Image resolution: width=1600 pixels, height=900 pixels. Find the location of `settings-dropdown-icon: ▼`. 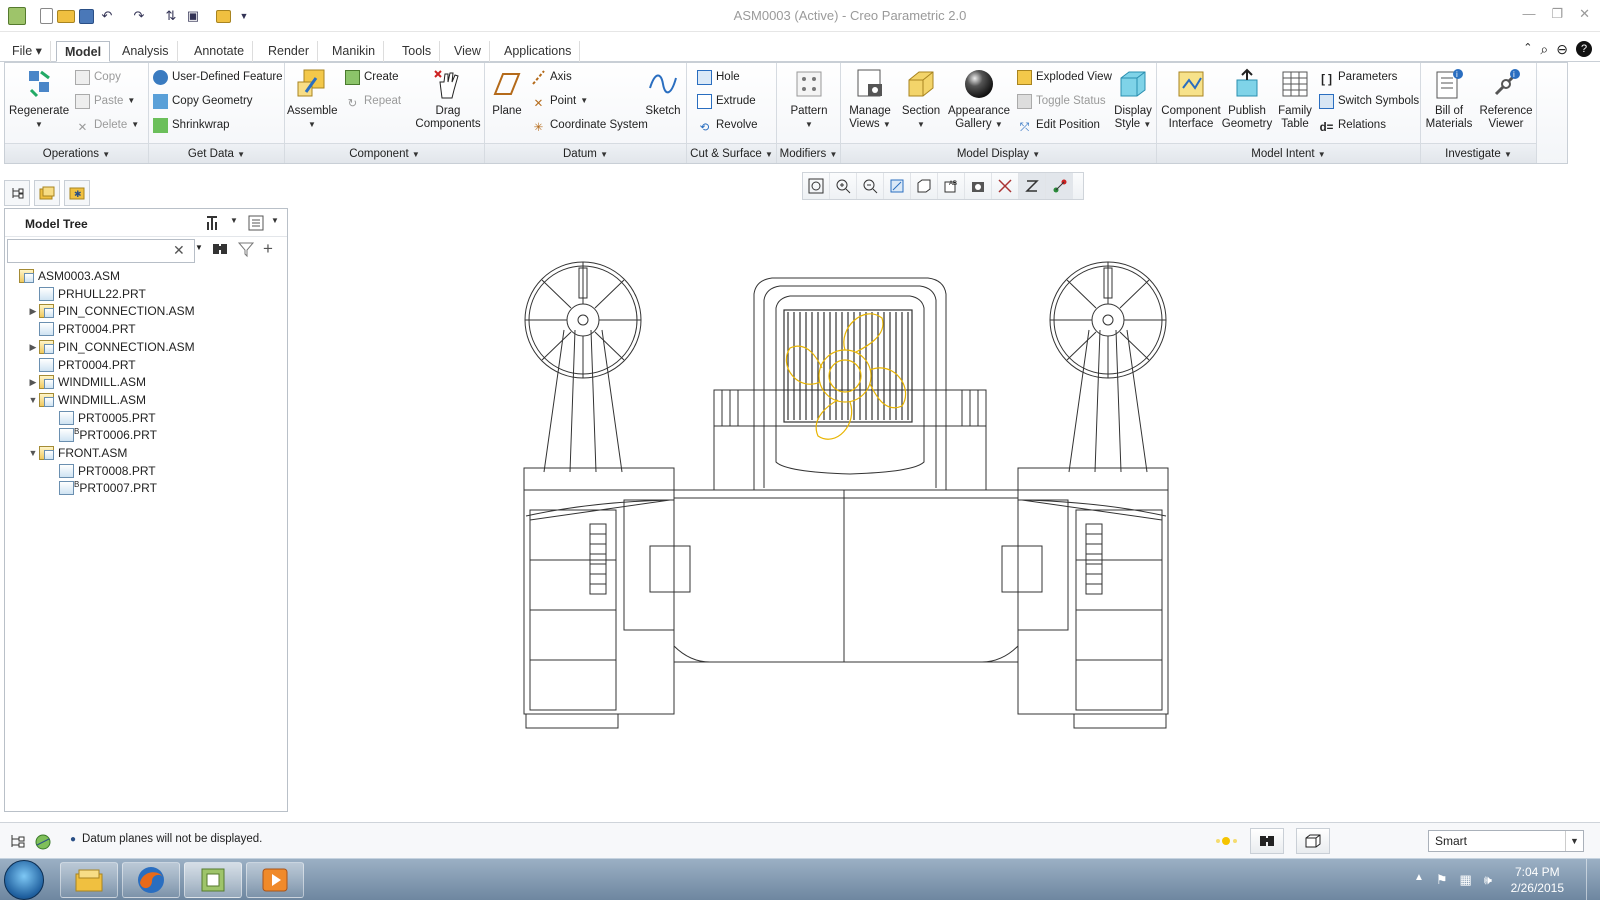

settings-dropdown-icon: ▼ is located at coordinates (234, 220).